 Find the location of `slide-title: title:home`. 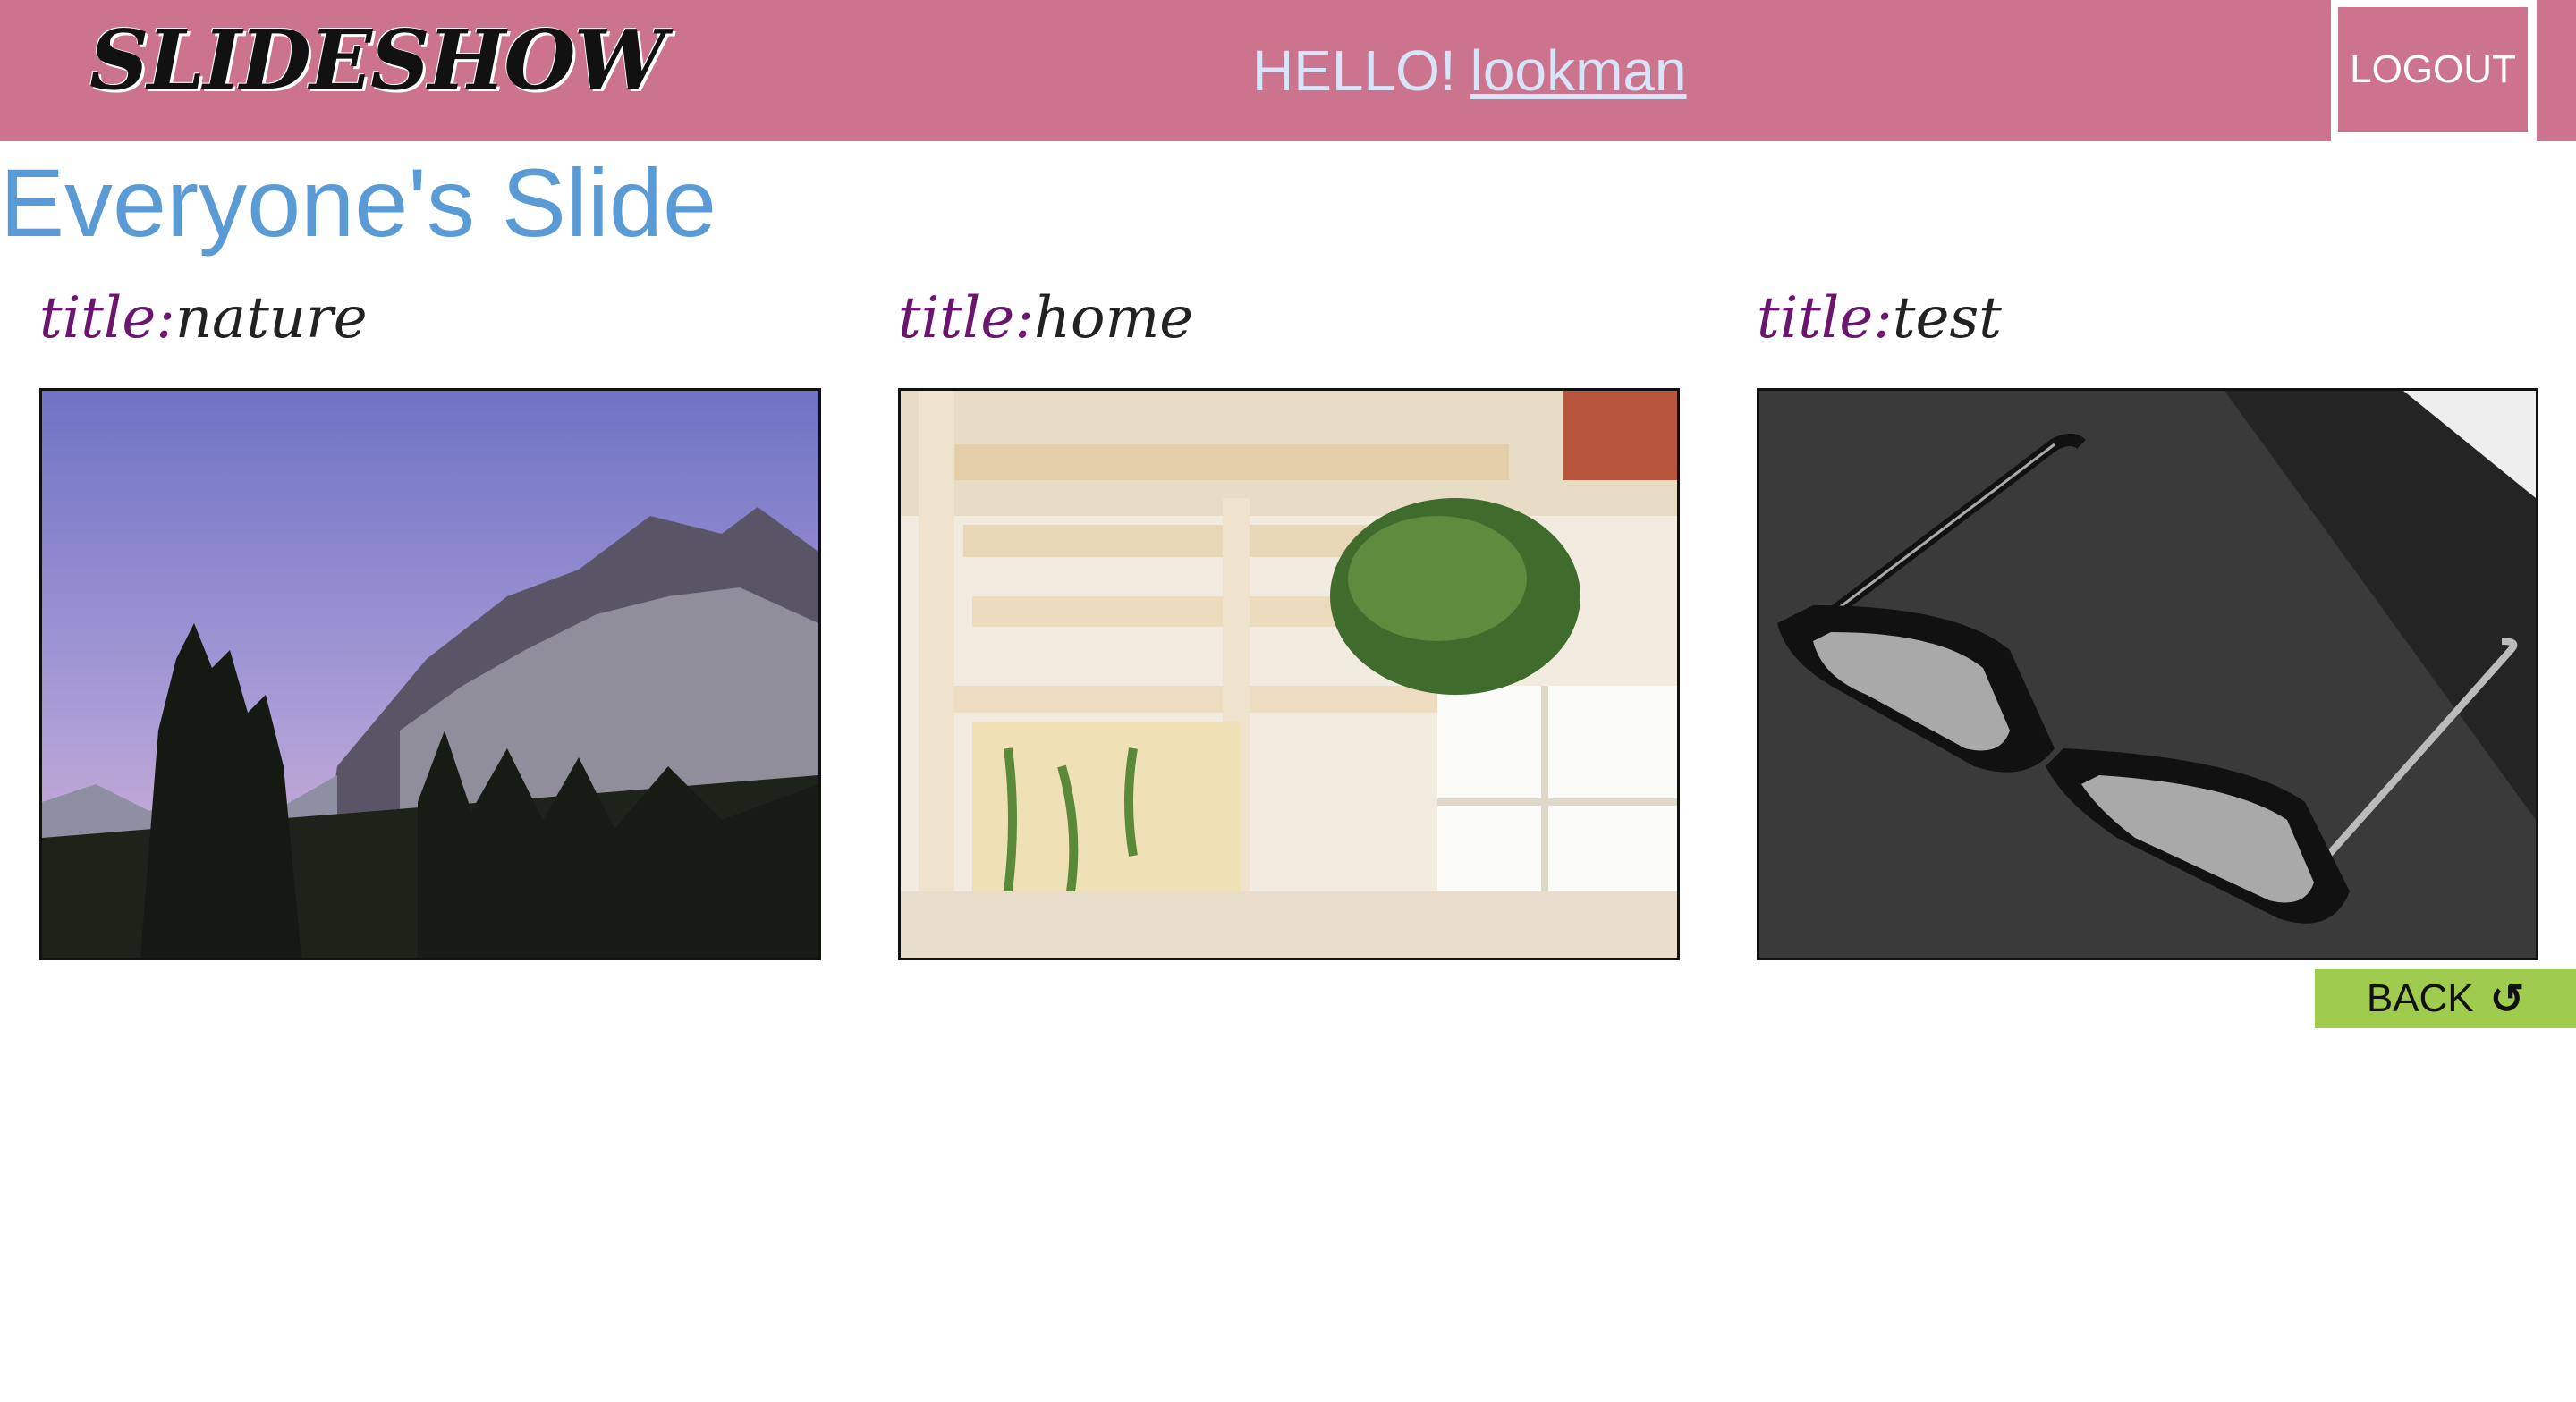

slide-title: title:home is located at coordinates (1288, 329).